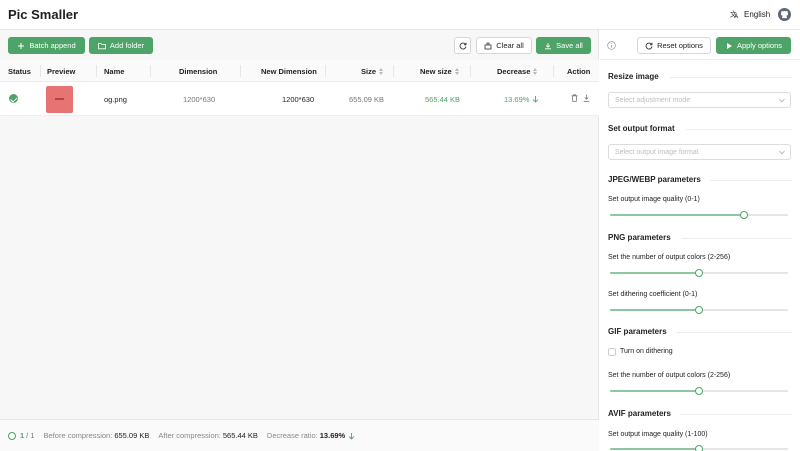 The width and height of the screenshot is (800, 451). What do you see at coordinates (439, 71) in the screenshot?
I see `header-new-size: New size` at bounding box center [439, 71].